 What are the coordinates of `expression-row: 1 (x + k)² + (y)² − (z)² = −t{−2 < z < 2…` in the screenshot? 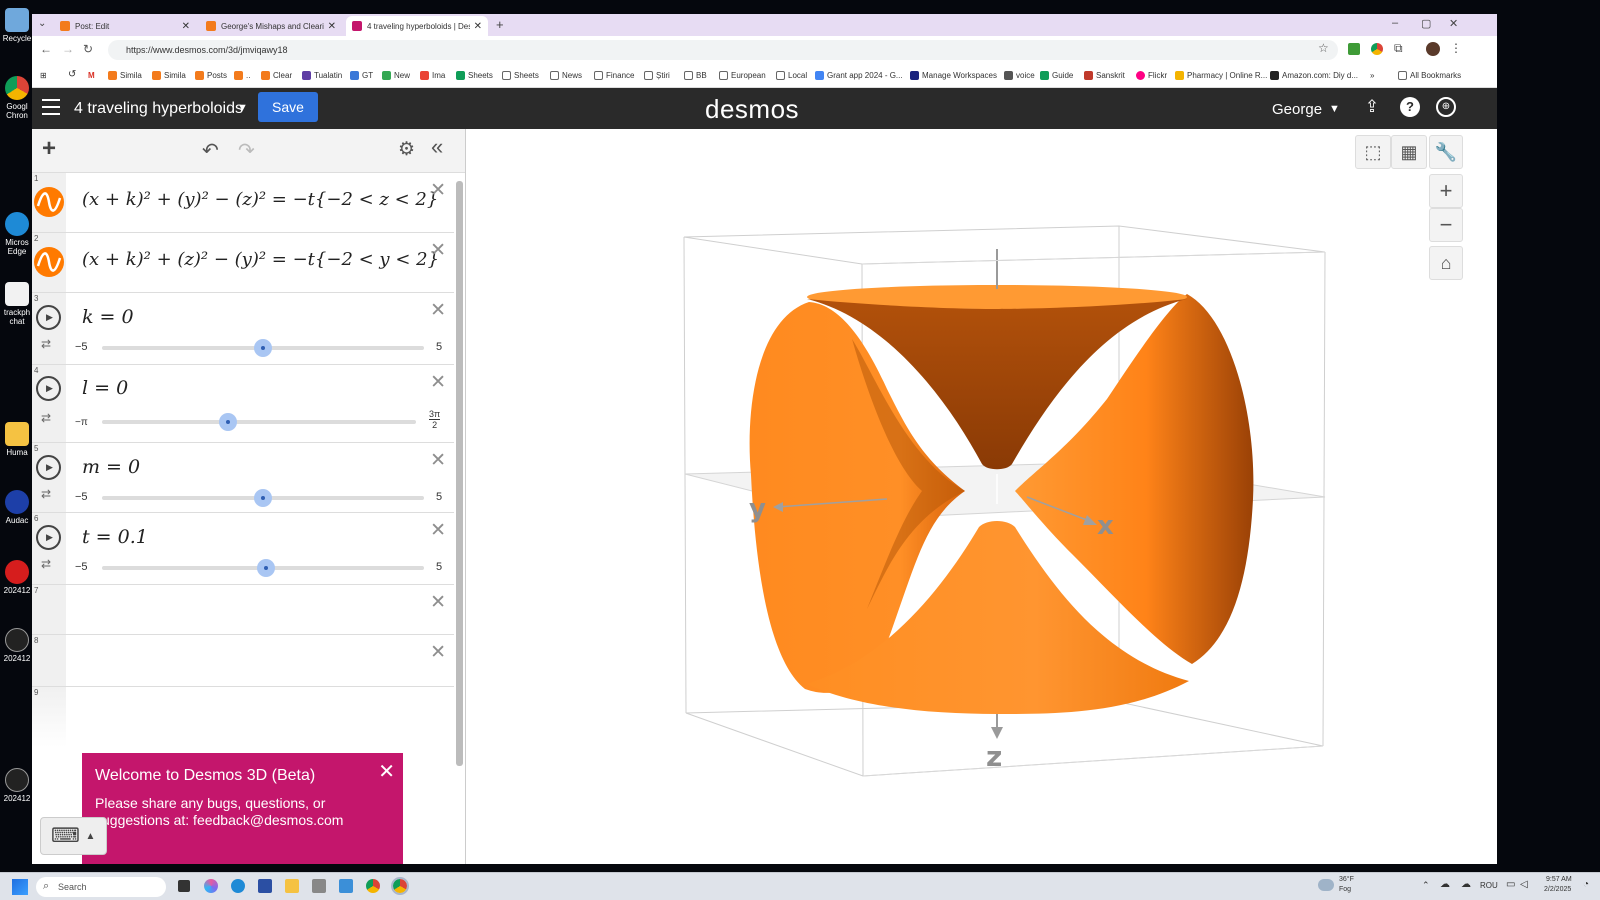 It's located at (243, 203).